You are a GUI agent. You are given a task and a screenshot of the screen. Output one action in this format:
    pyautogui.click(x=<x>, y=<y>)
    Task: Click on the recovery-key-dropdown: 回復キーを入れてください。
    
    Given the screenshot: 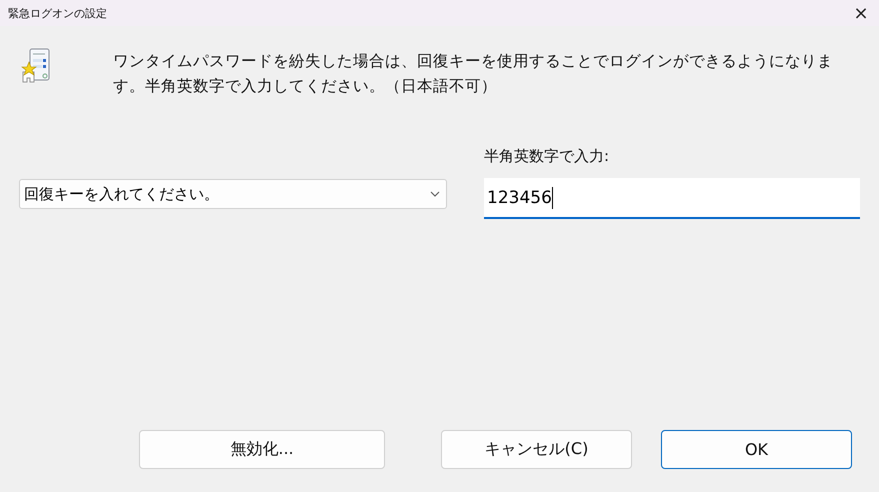 What is the action you would take?
    pyautogui.click(x=233, y=194)
    